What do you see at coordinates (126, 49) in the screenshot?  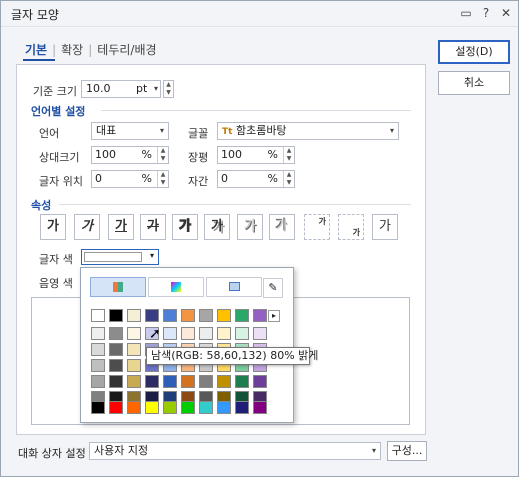 I see `tab-border-bg: 테두리/배경` at bounding box center [126, 49].